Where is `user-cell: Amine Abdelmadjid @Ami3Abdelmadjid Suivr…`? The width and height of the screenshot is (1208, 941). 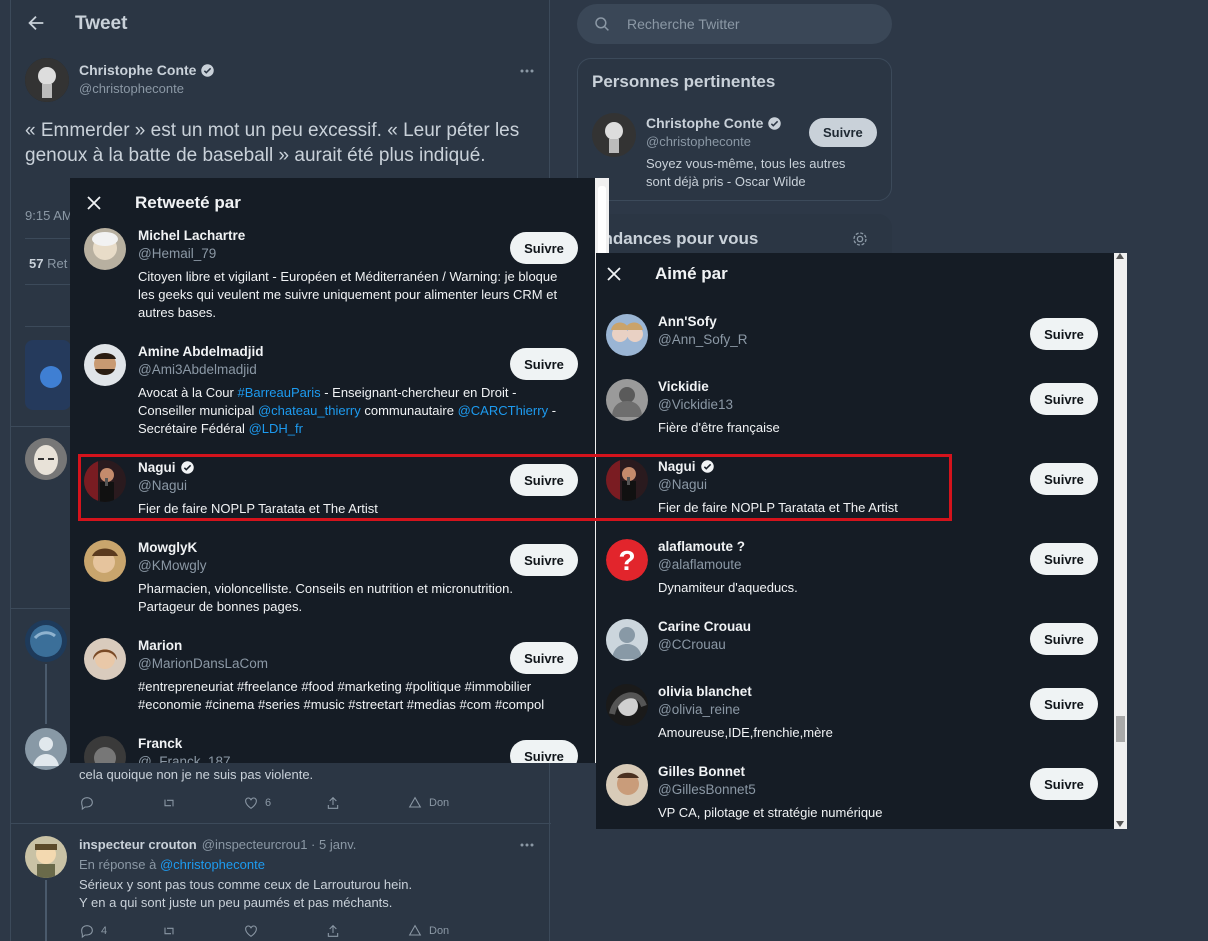
user-cell: Amine Abdelmadjid @Ami3Abdelmadjid Suivr… is located at coordinates (332, 394).